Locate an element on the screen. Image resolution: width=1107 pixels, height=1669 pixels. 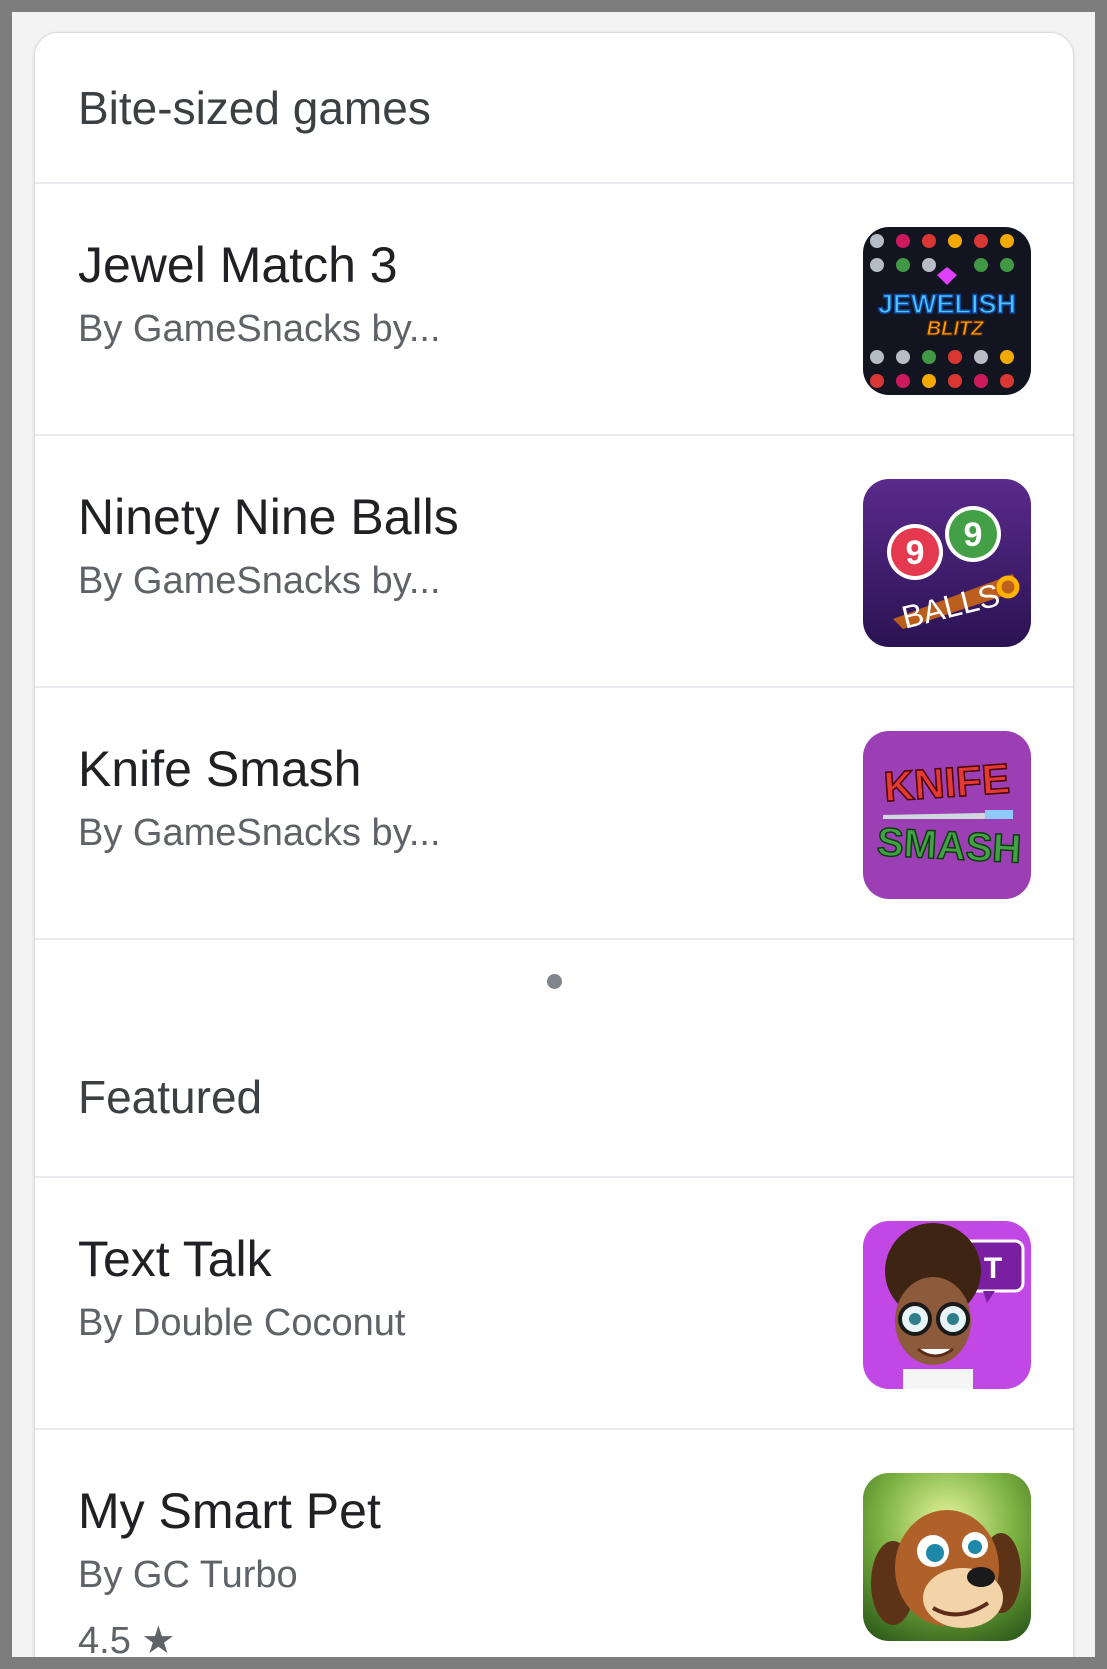
knife-smash-icon: KNIFE SMASH is located at coordinates (947, 815).